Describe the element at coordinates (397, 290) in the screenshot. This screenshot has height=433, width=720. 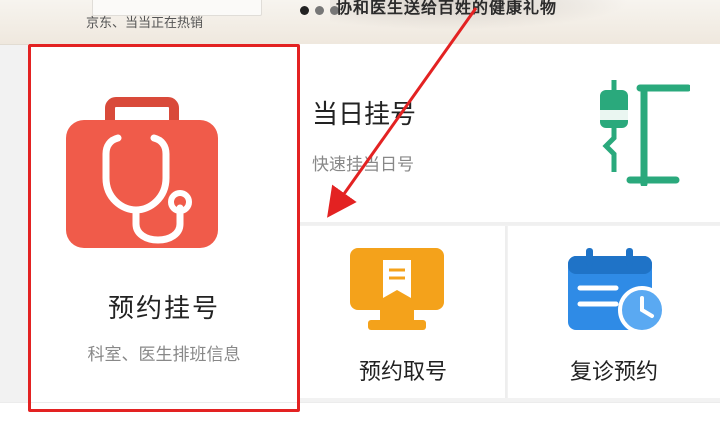
I see `monitor-ticket-icon` at that location.